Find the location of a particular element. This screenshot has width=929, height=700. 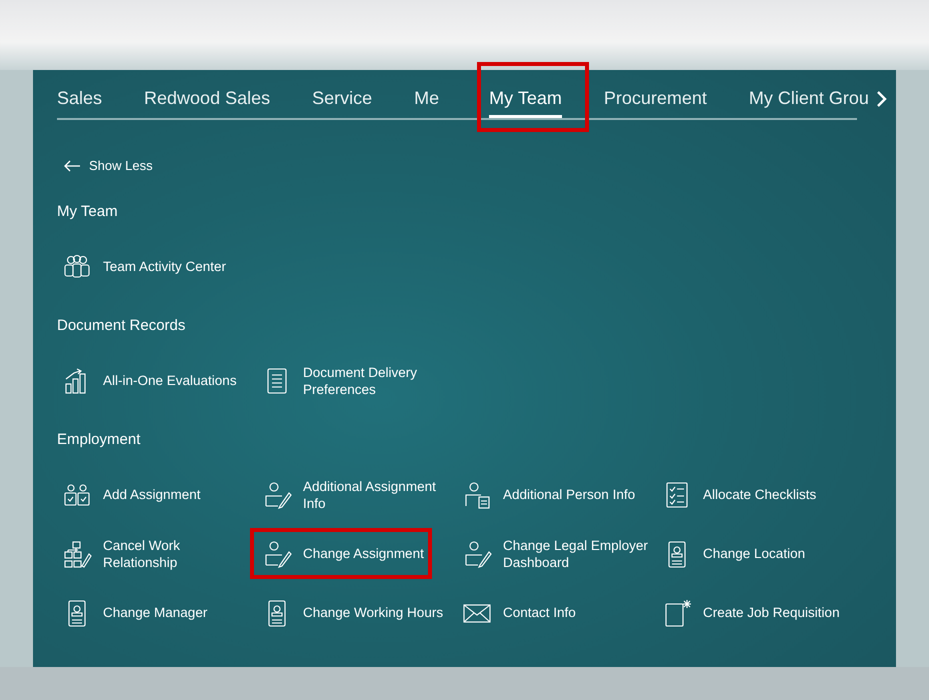

nav-tab: Redwood Sales is located at coordinates (207, 94).